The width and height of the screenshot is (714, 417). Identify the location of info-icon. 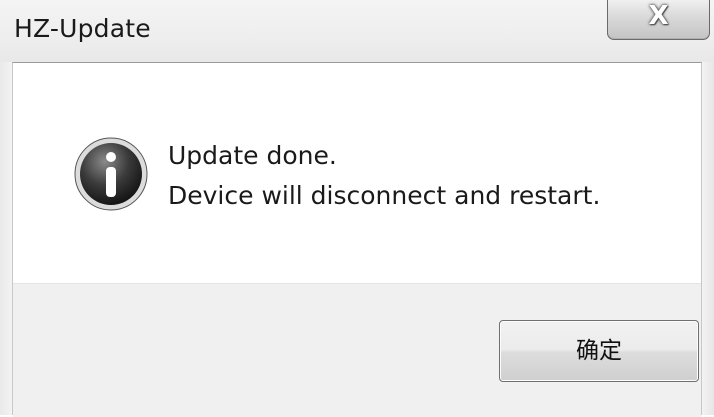
(111, 174).